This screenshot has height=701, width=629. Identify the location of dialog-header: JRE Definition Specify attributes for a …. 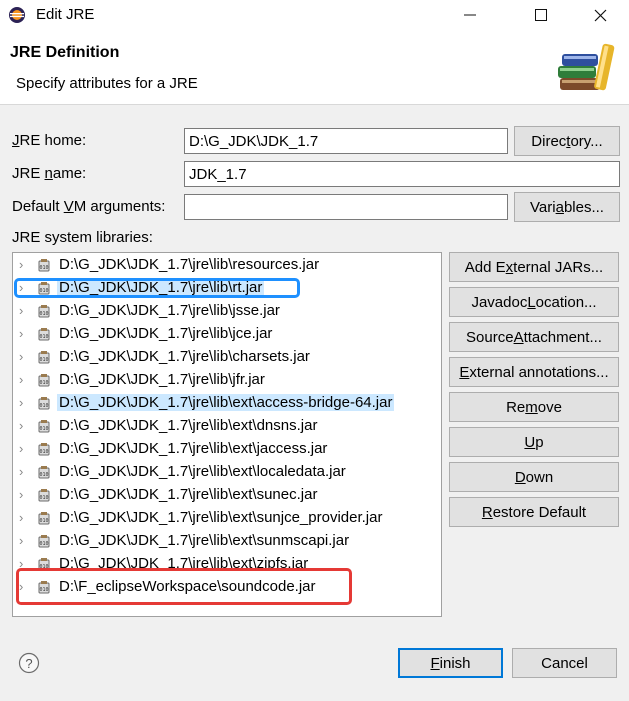
(314, 67).